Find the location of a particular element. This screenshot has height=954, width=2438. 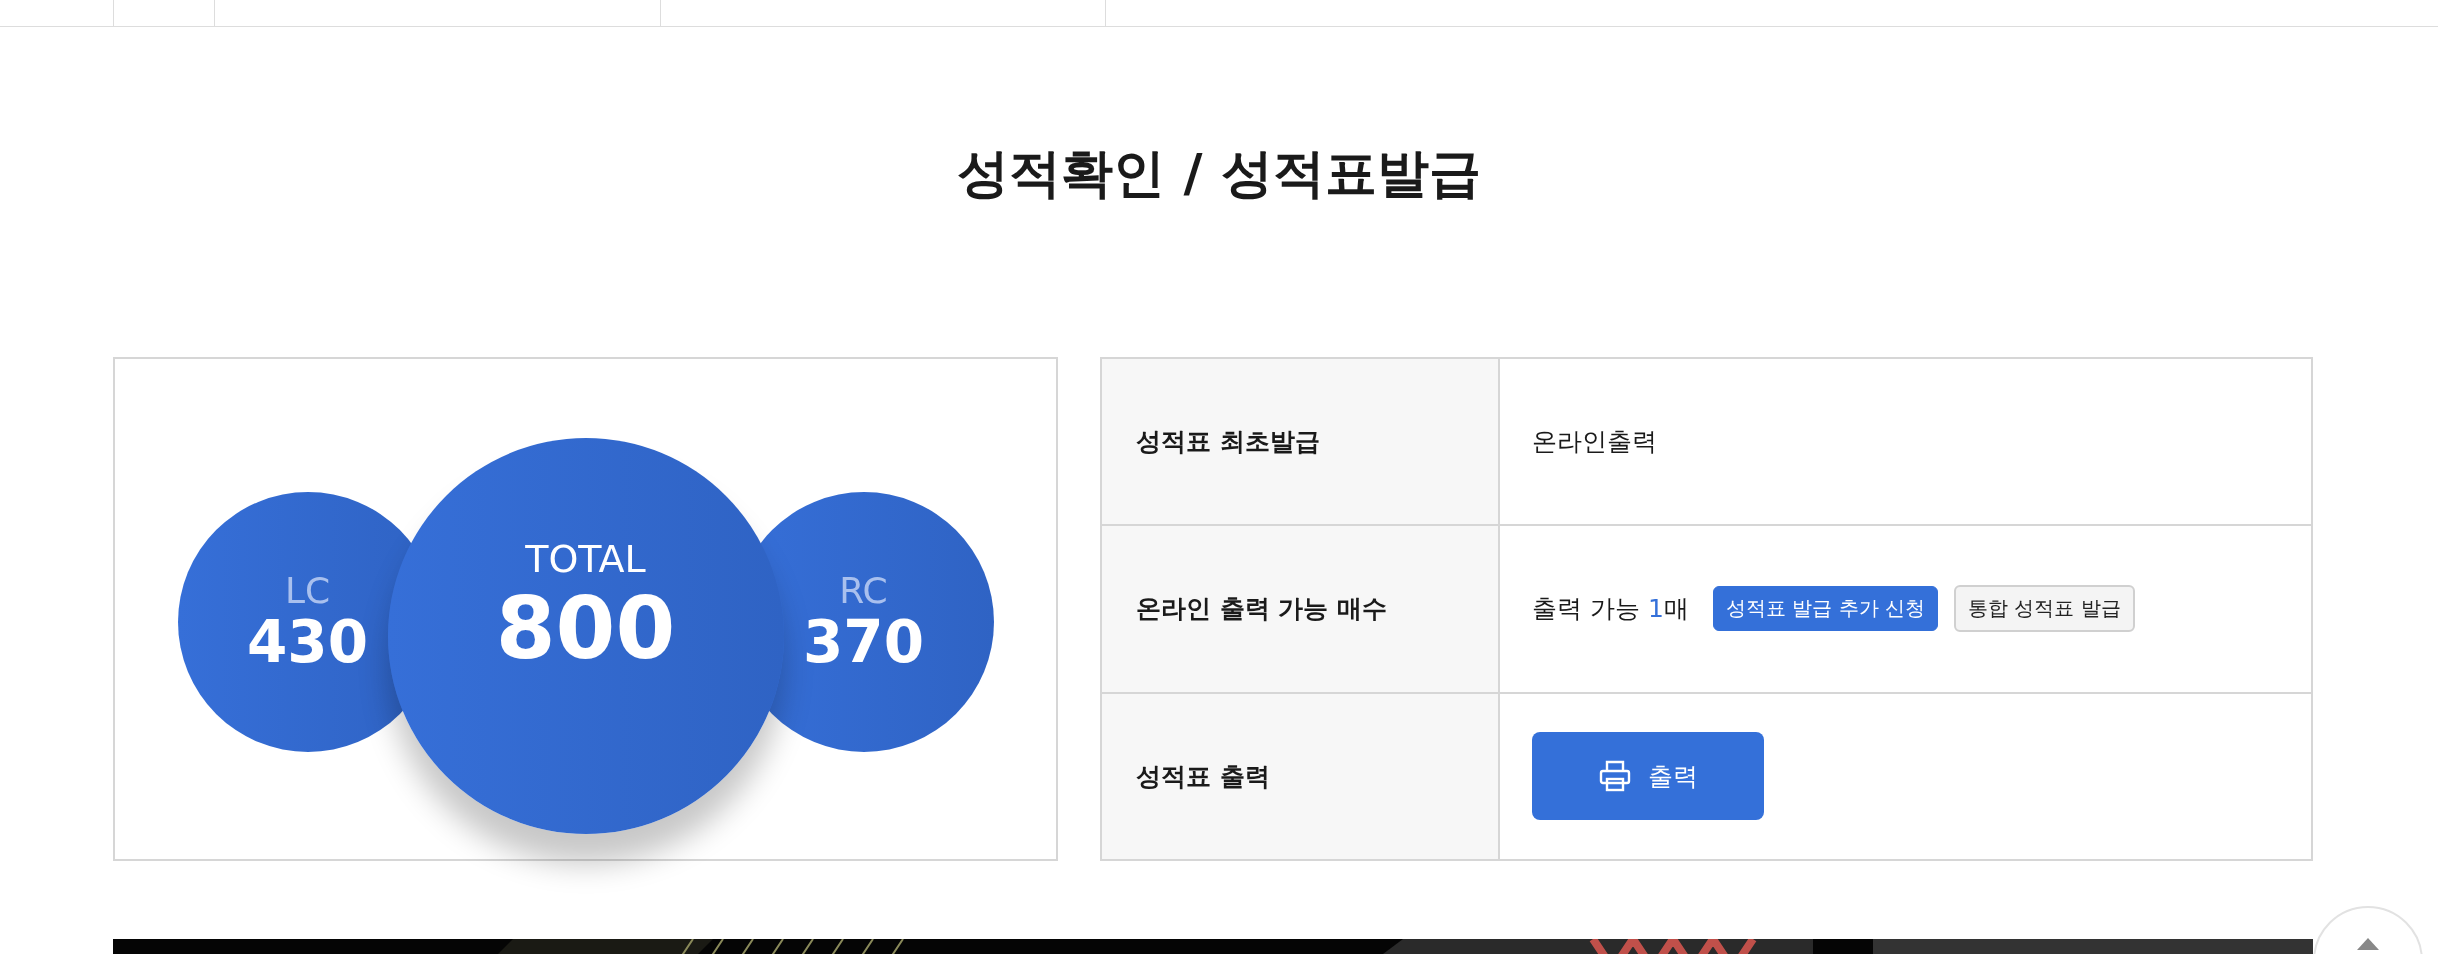

row-header: 성적표 최초발급 is located at coordinates (1301, 442).